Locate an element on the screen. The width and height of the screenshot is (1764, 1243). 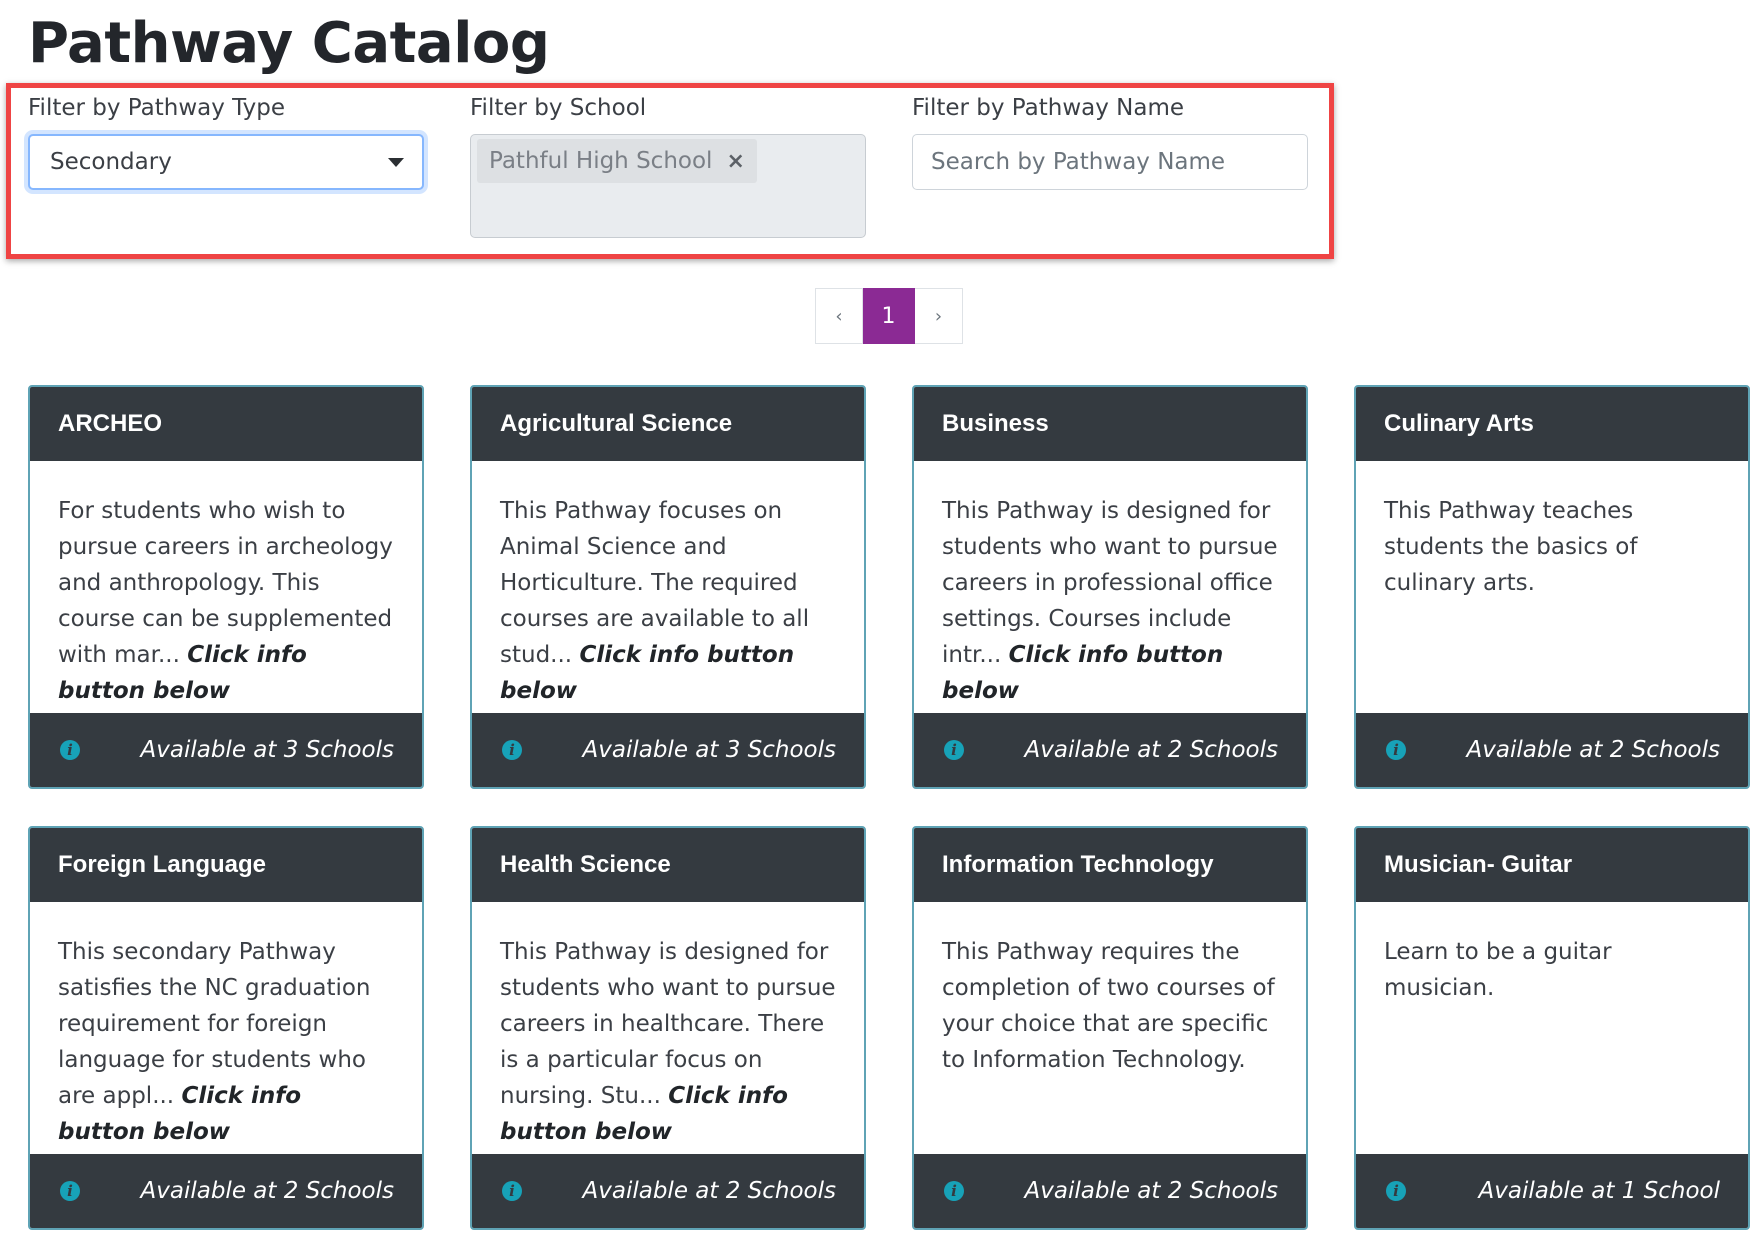
card-footer: i Available at 1 School is located at coordinates (1552, 1191).